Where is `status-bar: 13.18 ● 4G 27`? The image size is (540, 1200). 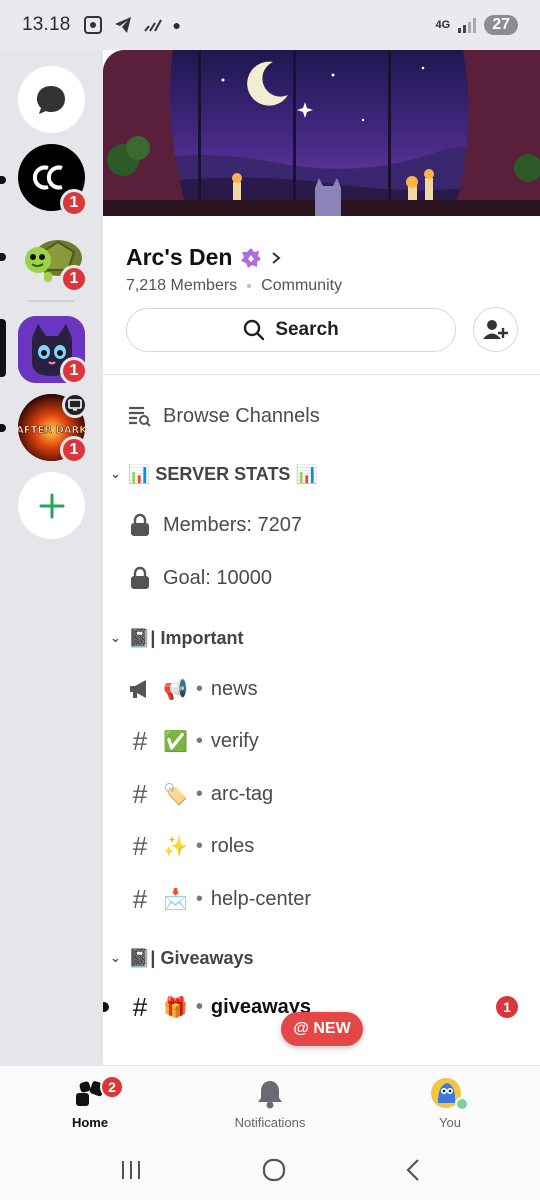 status-bar: 13.18 ● 4G 27 is located at coordinates (270, 25).